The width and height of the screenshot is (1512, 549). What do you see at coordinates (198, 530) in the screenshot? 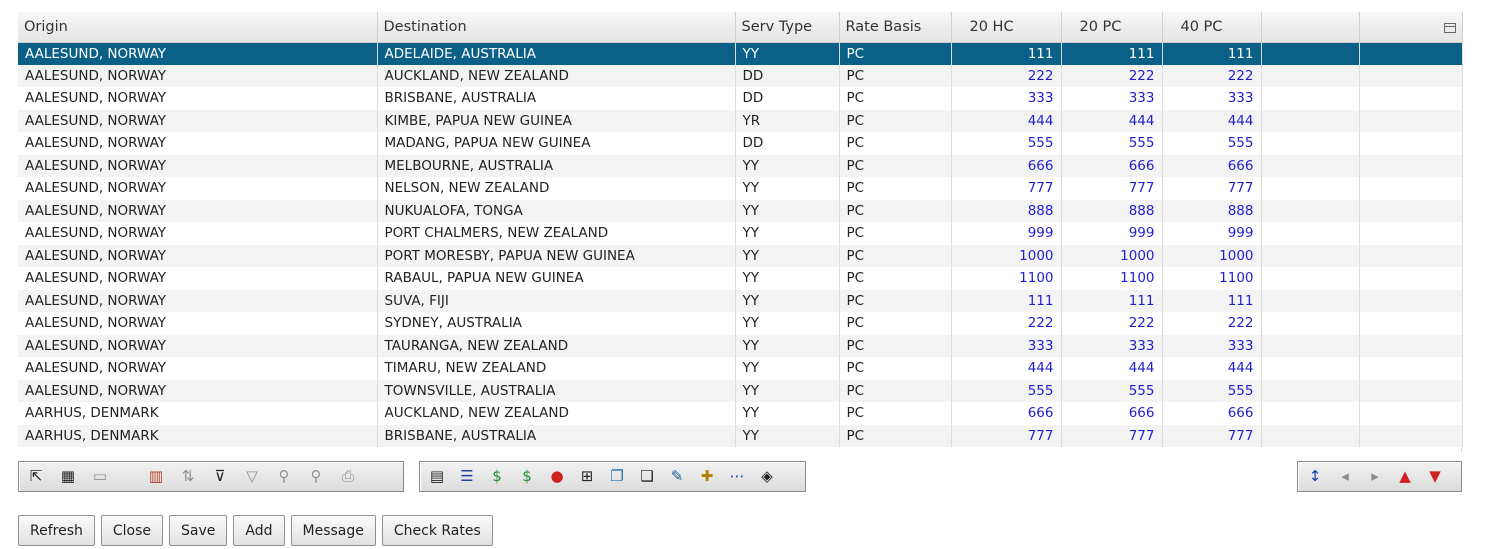
I see `save-button: Save` at bounding box center [198, 530].